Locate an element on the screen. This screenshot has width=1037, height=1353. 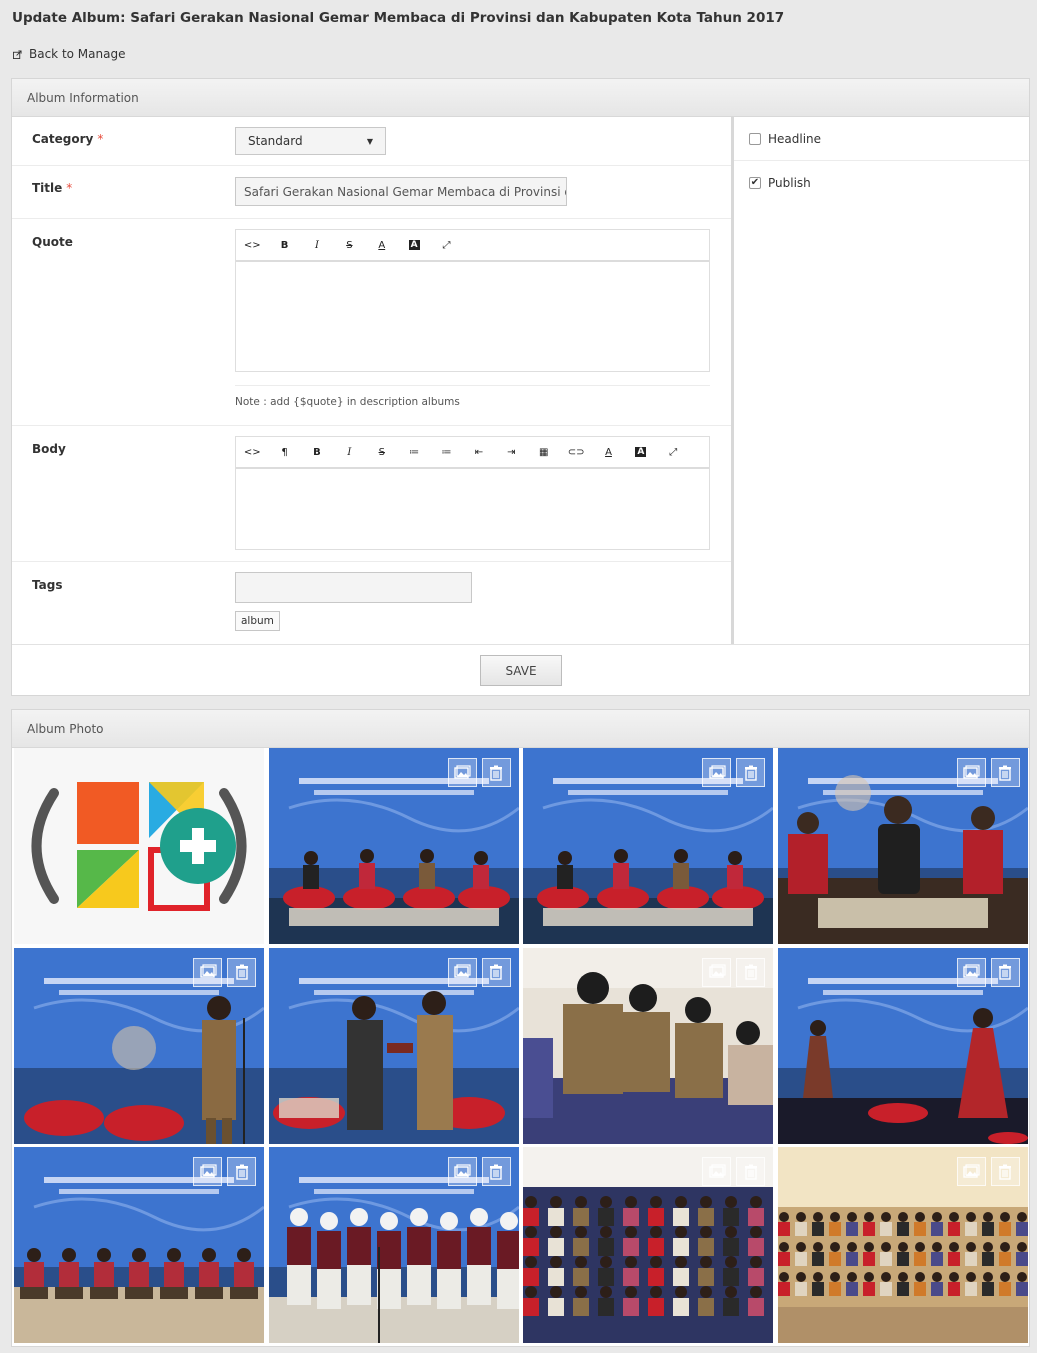
headline-label: Headline is located at coordinates (795, 138).